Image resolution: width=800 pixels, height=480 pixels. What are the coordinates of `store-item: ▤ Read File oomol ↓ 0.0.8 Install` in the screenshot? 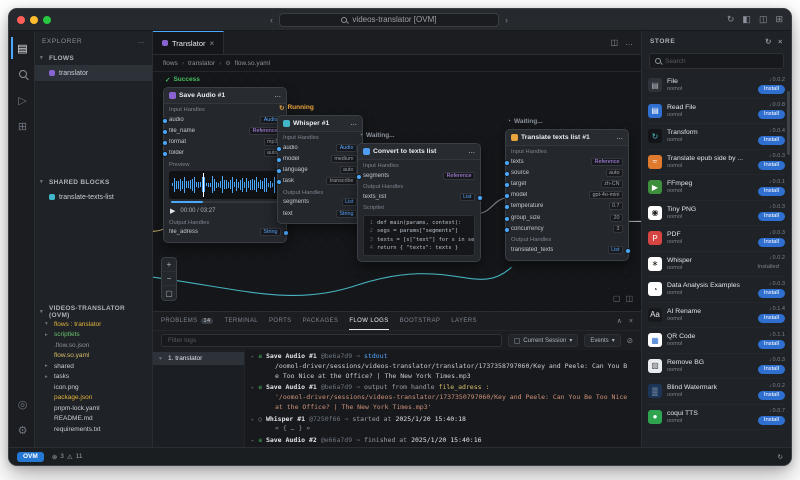 It's located at (716, 111).